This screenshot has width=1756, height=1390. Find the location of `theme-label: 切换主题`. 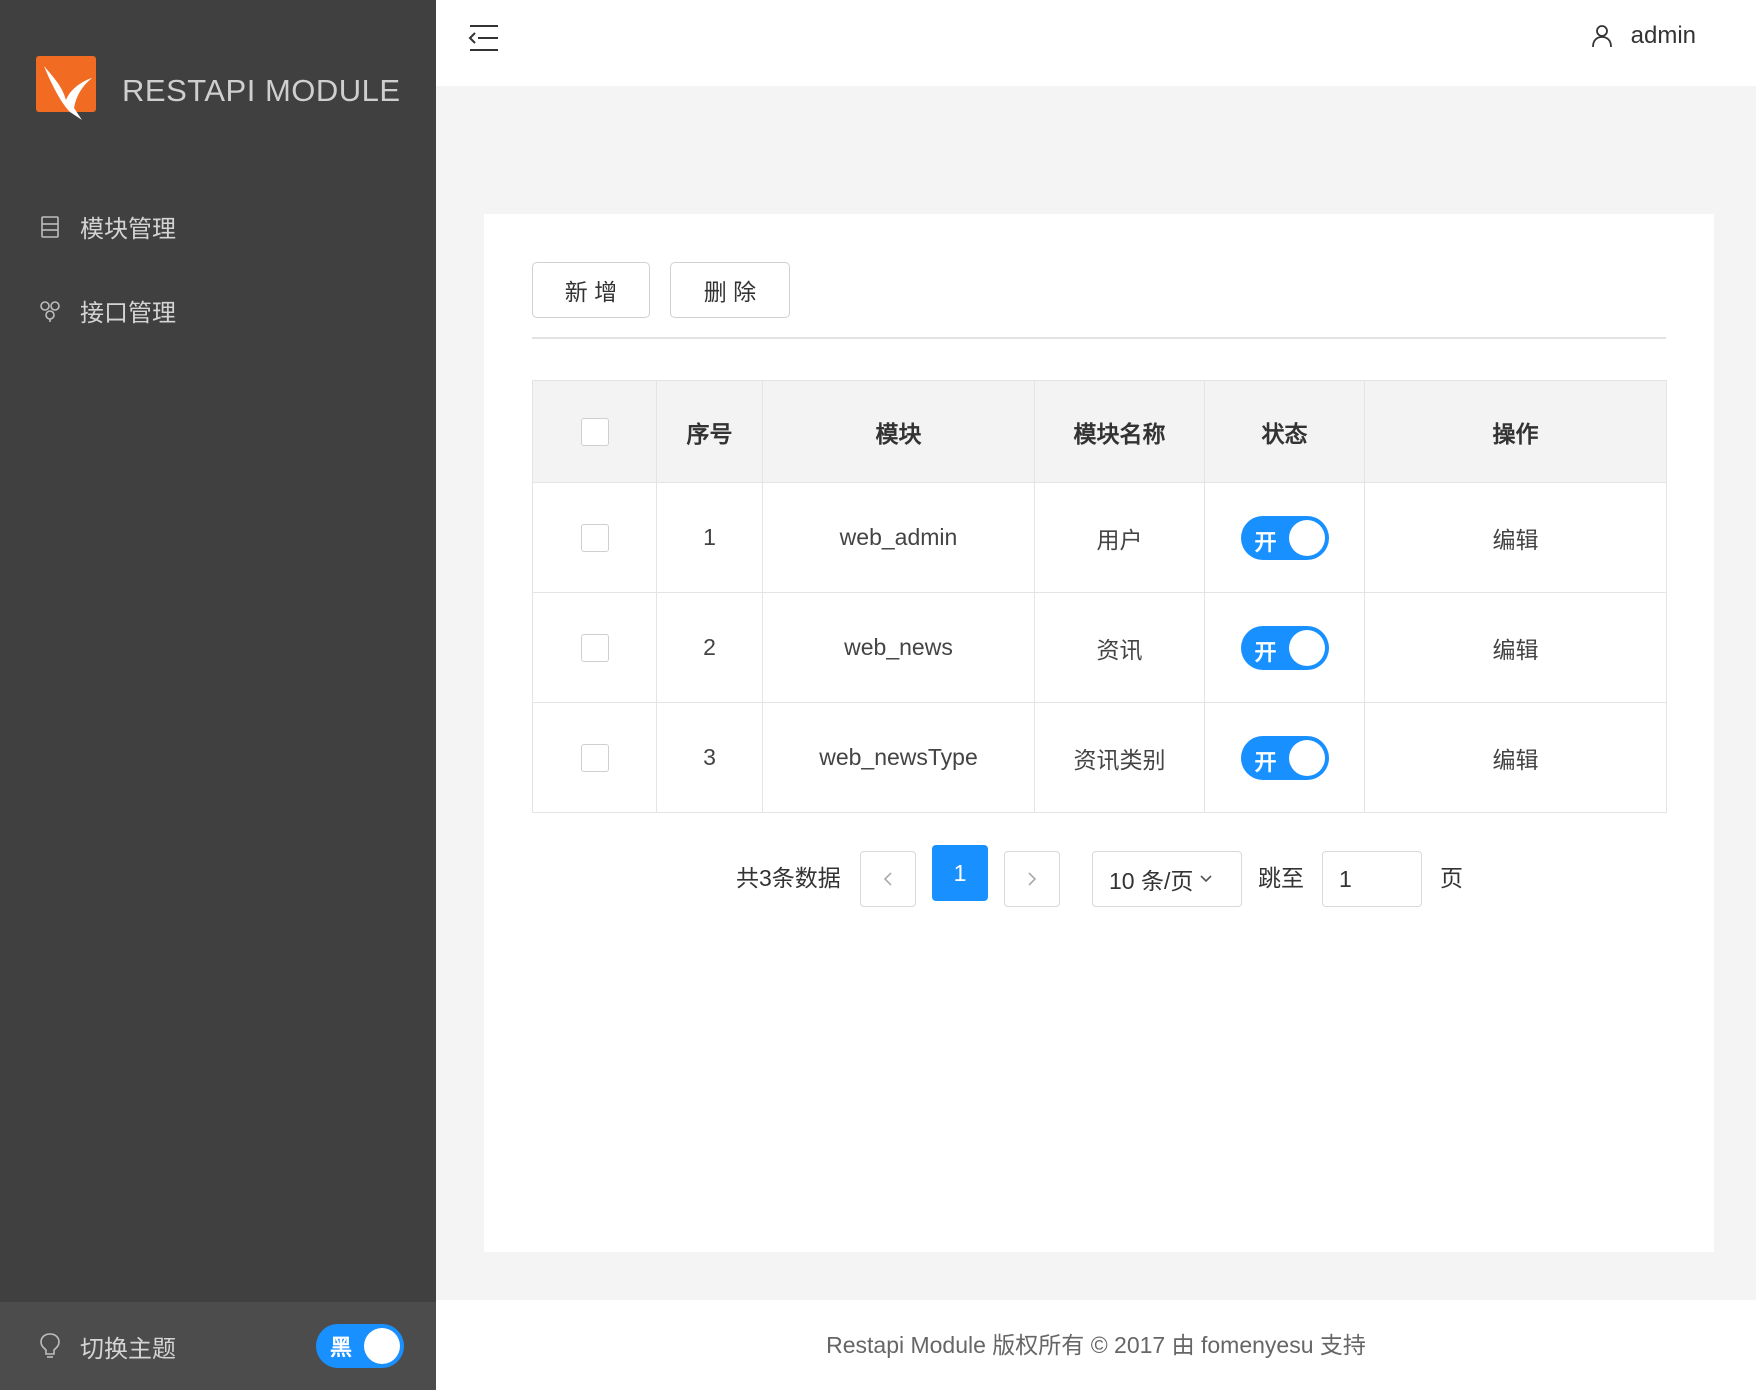

theme-label: 切换主题 is located at coordinates (128, 1349).